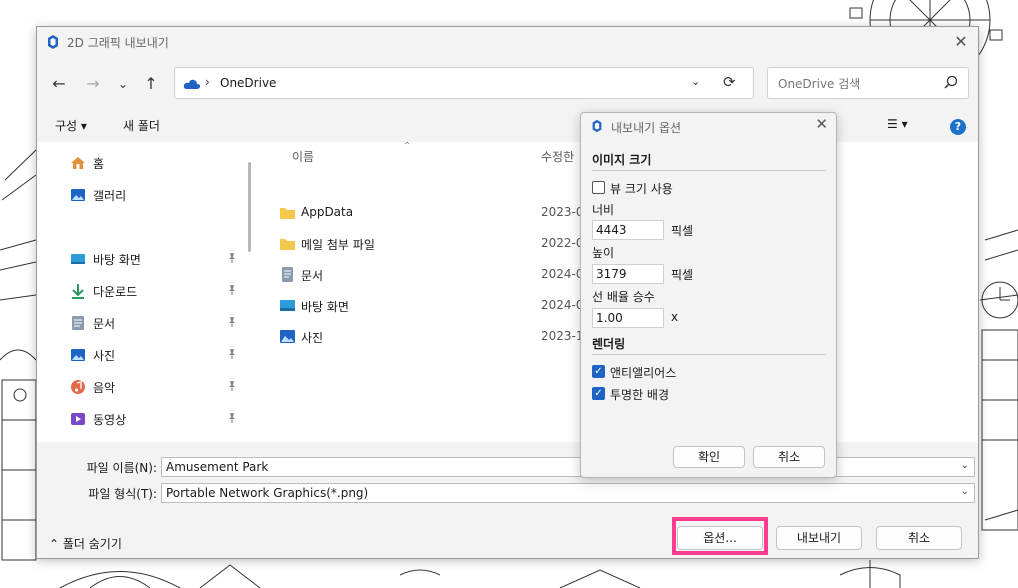 The width and height of the screenshot is (1018, 588). What do you see at coordinates (154, 387) in the screenshot?
I see `sidebar-item-music: 음악` at bounding box center [154, 387].